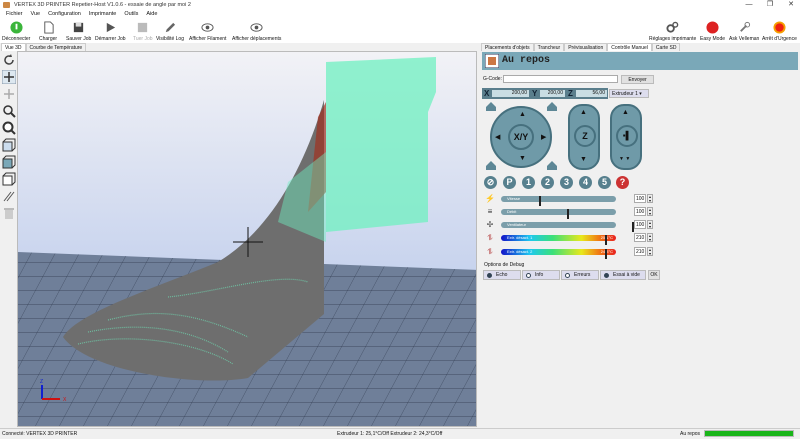 The height and width of the screenshot is (439, 800). I want to click on extruder-jog-pad: ▲ ▪▌ ▼ ▼, so click(626, 137).